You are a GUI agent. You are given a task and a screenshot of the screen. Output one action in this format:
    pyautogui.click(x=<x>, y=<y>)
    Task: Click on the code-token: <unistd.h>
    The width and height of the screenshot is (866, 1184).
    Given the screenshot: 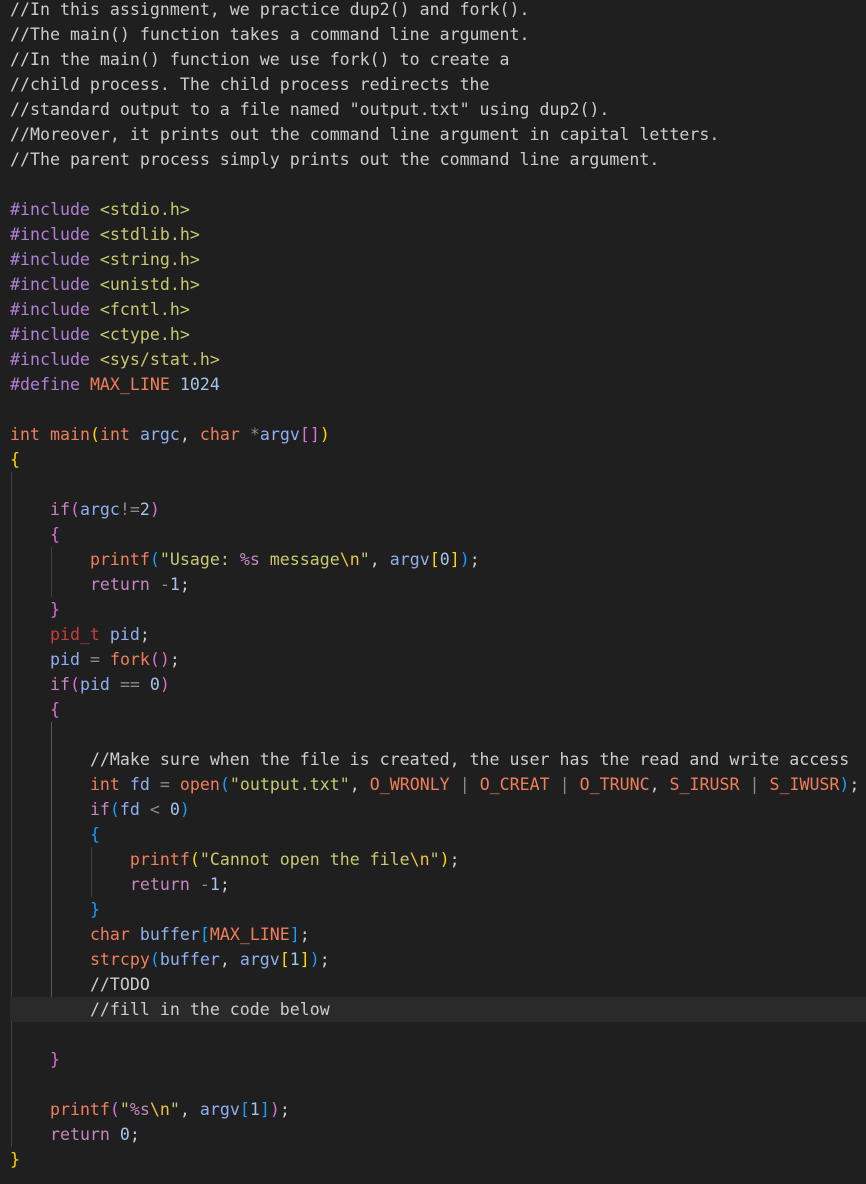 What is the action you would take?
    pyautogui.click(x=149, y=284)
    